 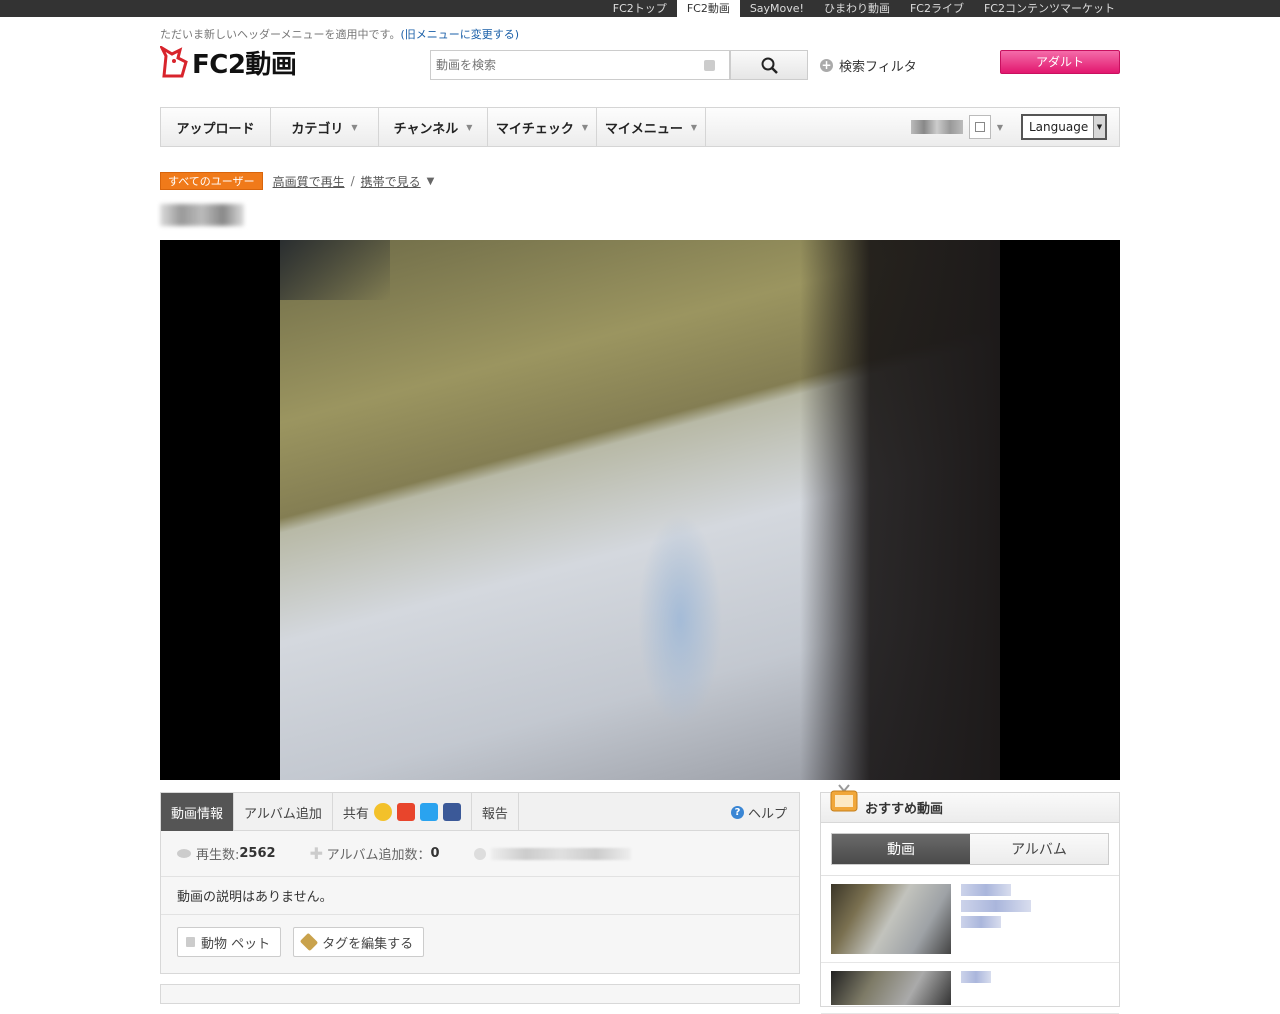 I want to click on video-stats: 再生数: 2562 ✚ アルバム追加数： 0, so click(x=480, y=854).